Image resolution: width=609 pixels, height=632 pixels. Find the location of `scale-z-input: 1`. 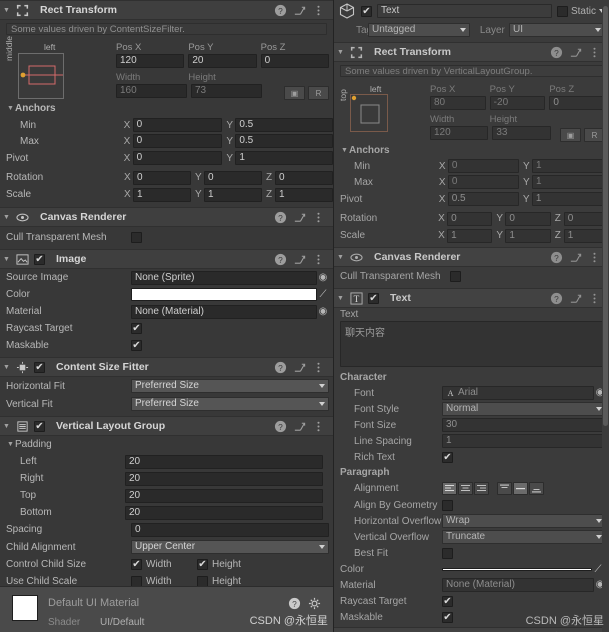

scale-z-input: 1 is located at coordinates (304, 194).